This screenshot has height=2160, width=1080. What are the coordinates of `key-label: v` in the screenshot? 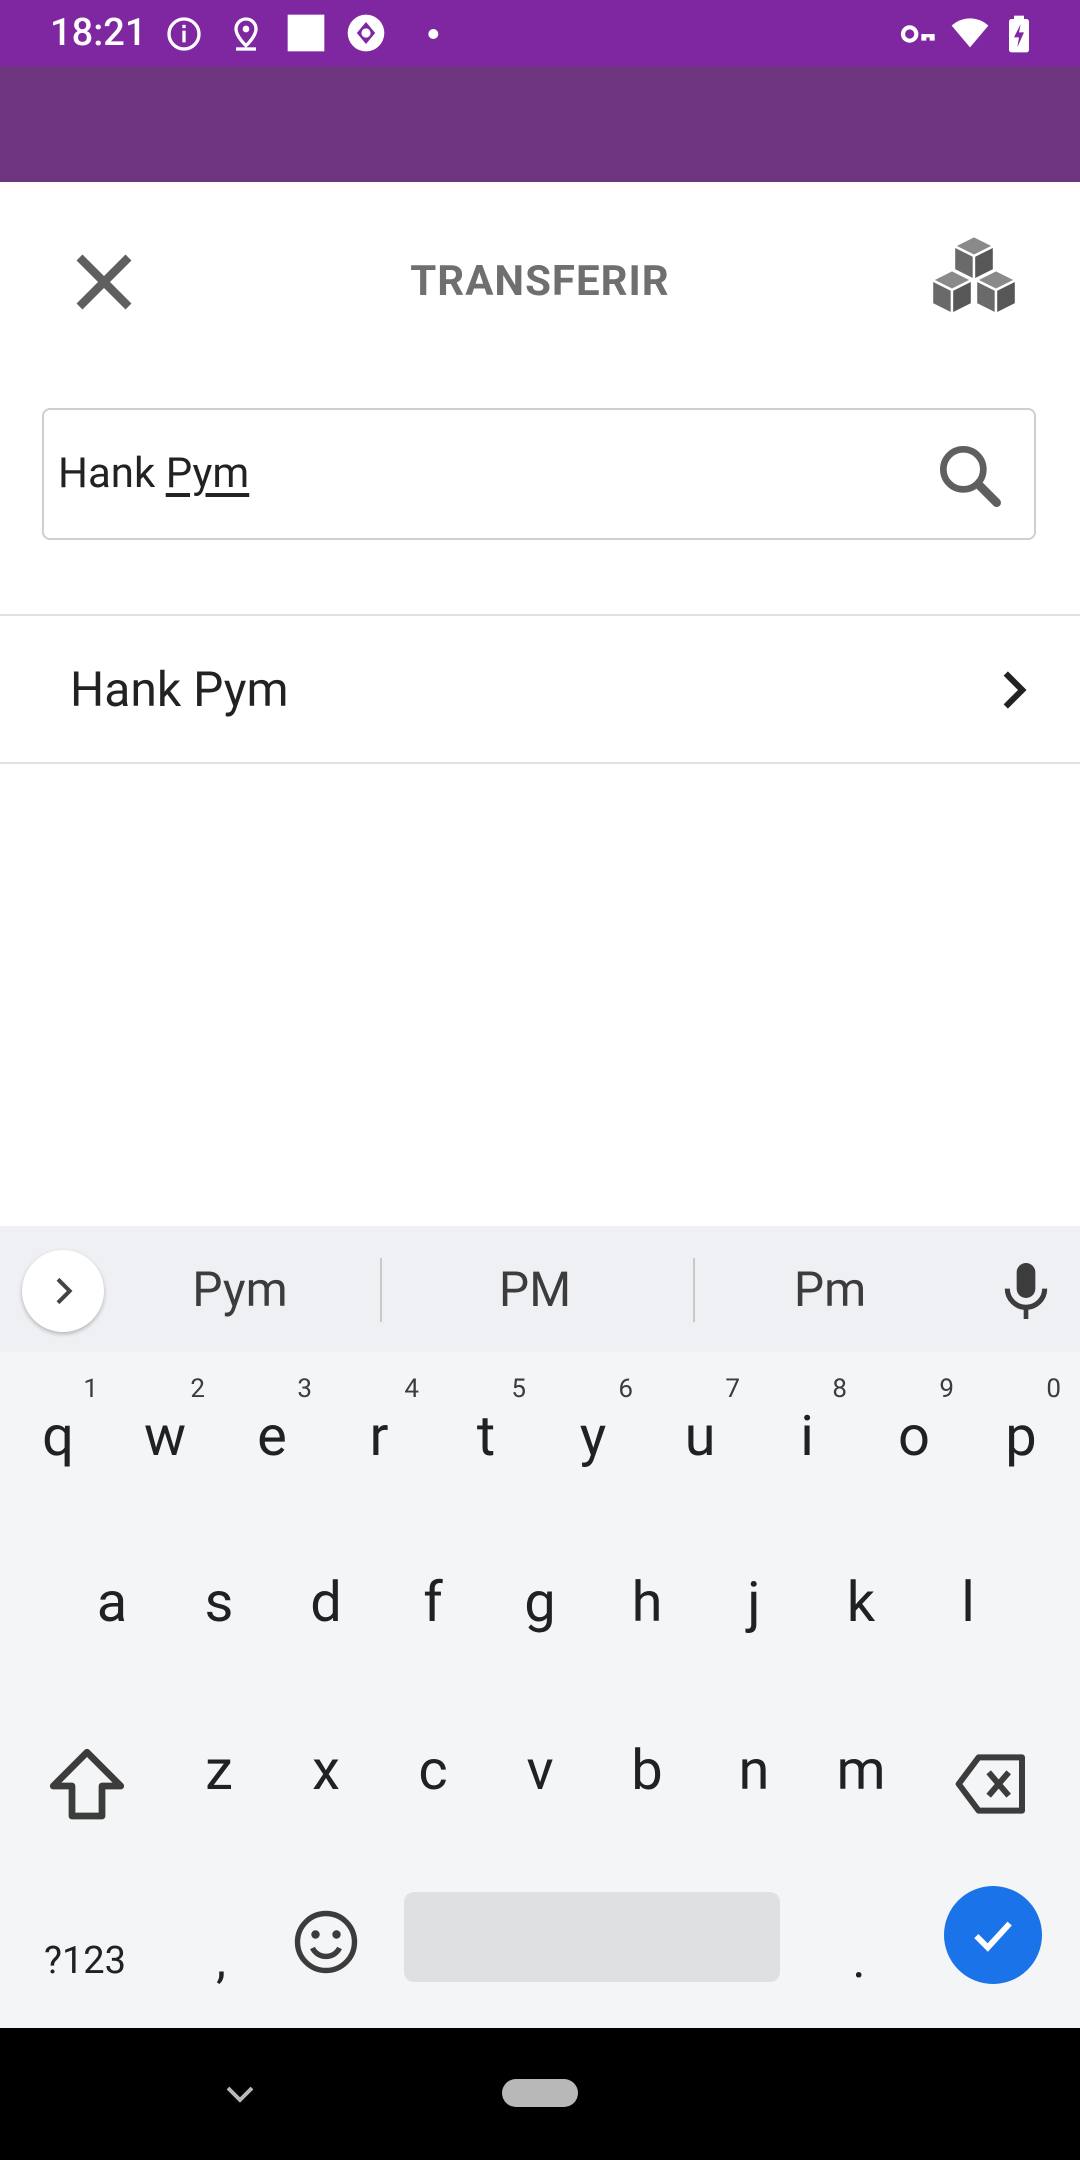 It's located at (540, 1770).